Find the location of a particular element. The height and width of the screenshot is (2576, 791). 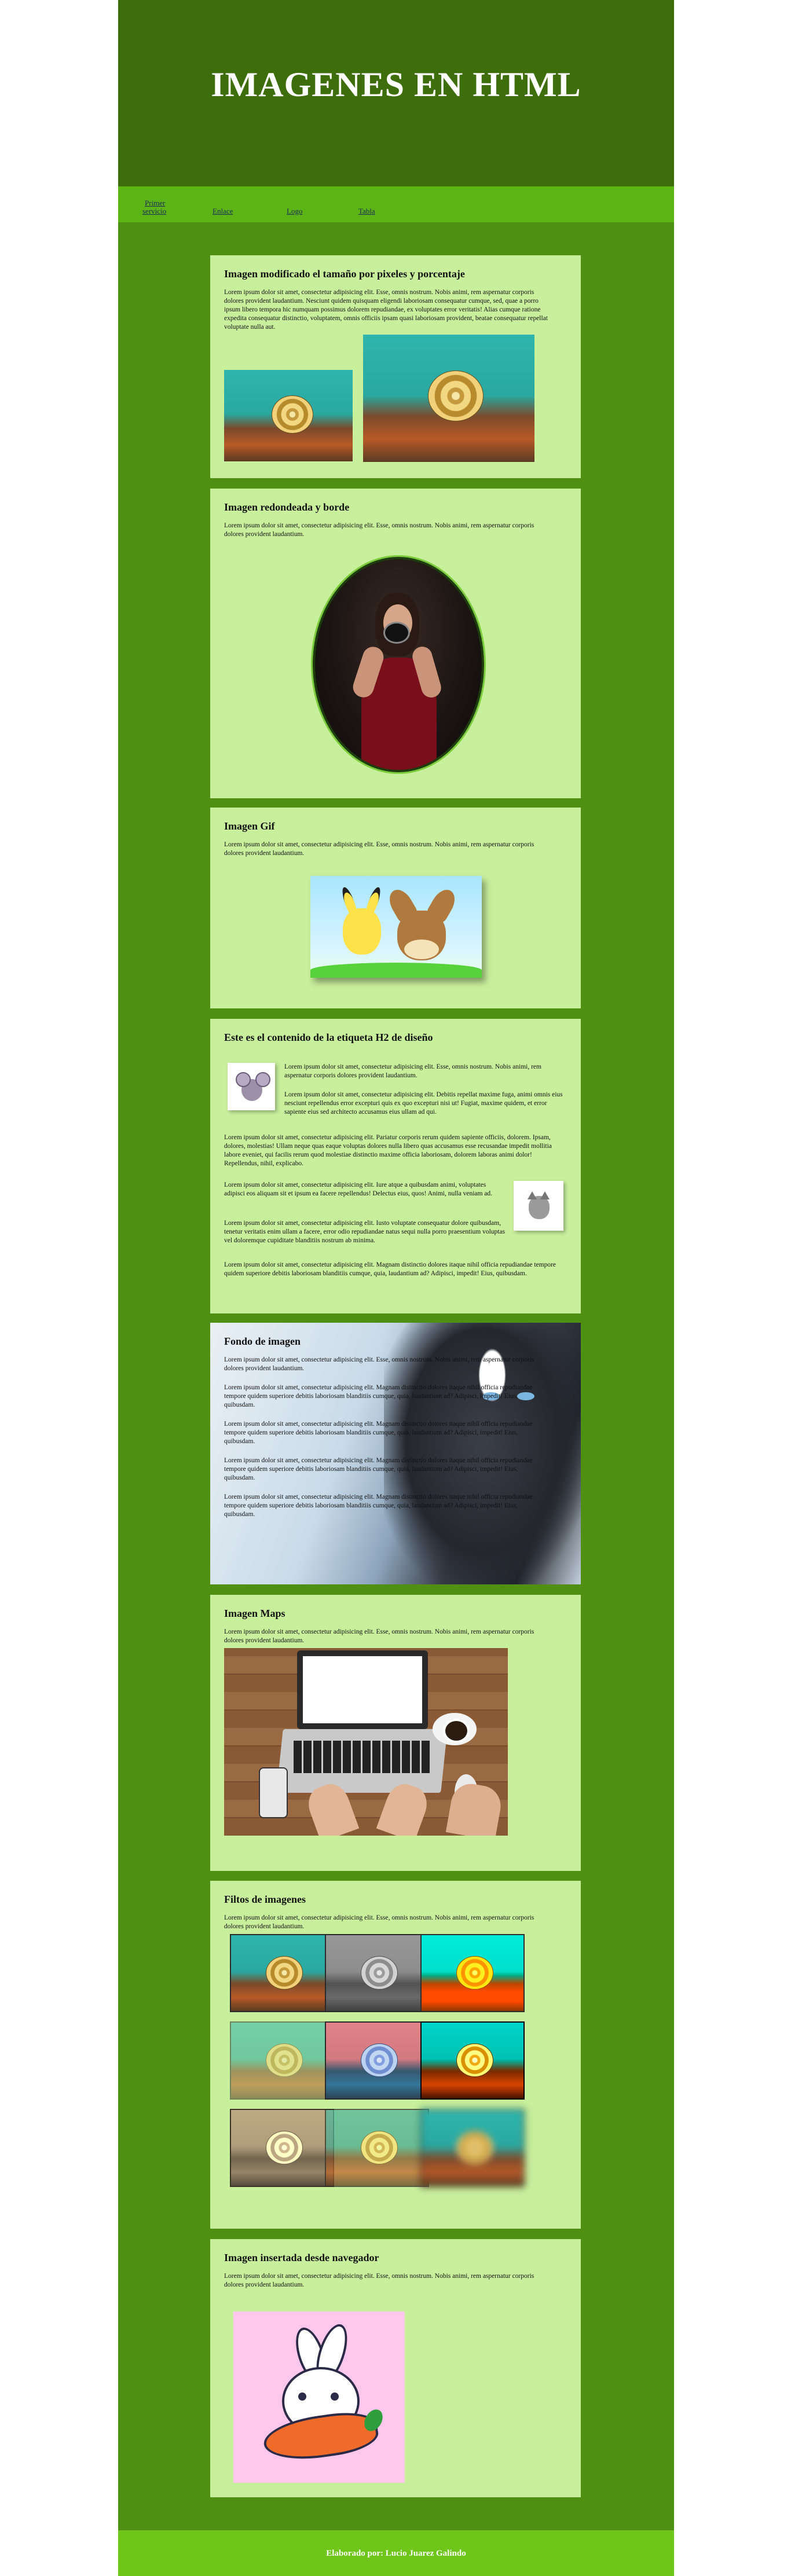

laptop-desk-map-image is located at coordinates (366, 1742).